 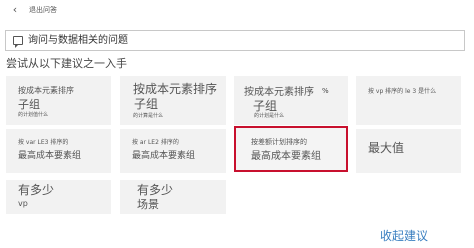 I want to click on chat-bubble-icon, so click(x=18, y=42).